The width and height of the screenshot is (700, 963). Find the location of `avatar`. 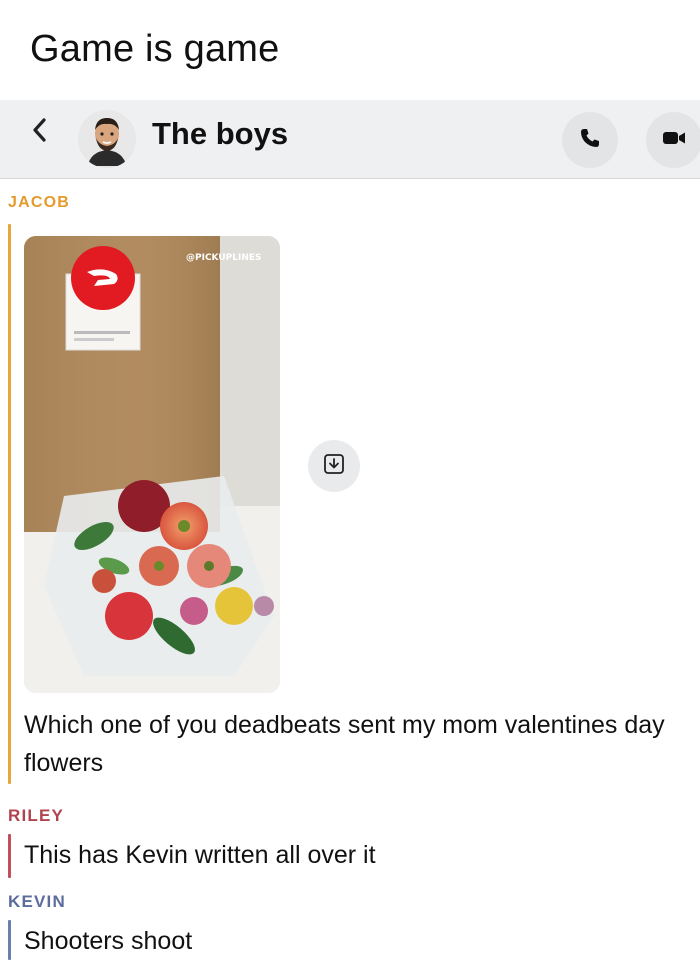

avatar is located at coordinates (107, 139).